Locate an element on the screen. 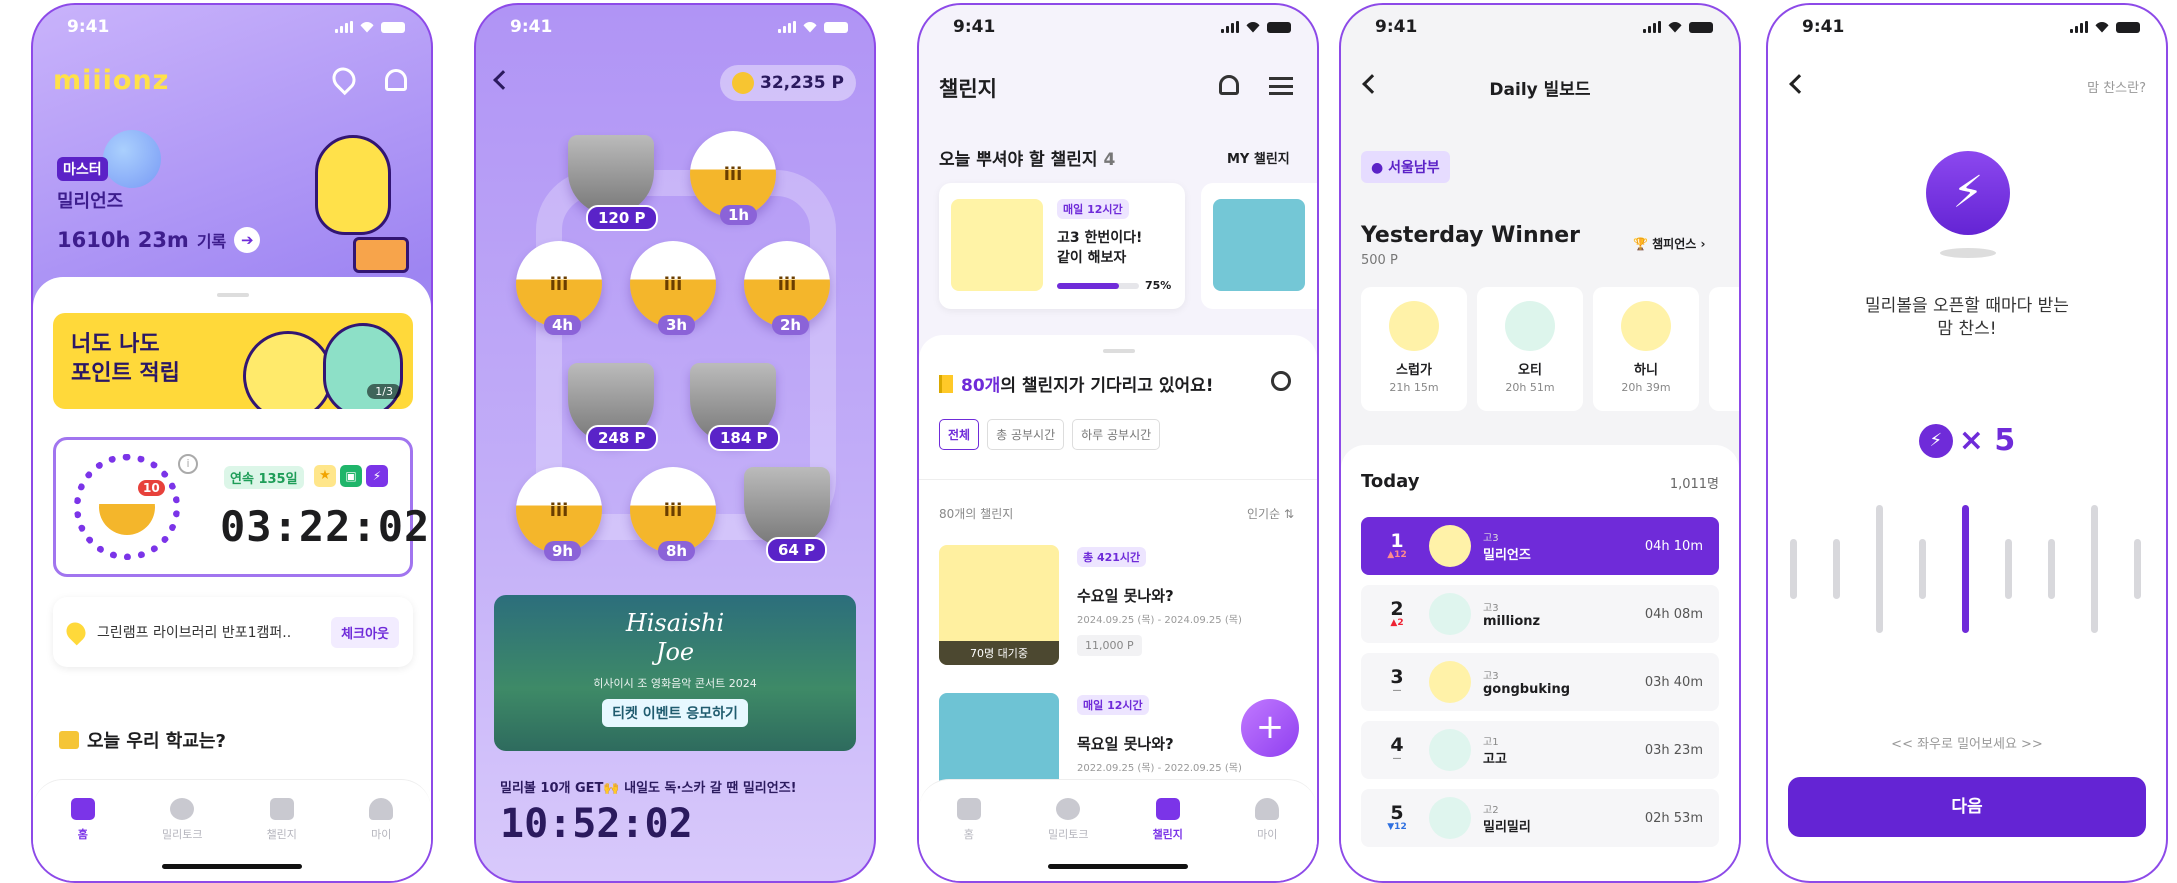 This screenshot has width=2177, height=883. reward-label: 1h is located at coordinates (739, 215).